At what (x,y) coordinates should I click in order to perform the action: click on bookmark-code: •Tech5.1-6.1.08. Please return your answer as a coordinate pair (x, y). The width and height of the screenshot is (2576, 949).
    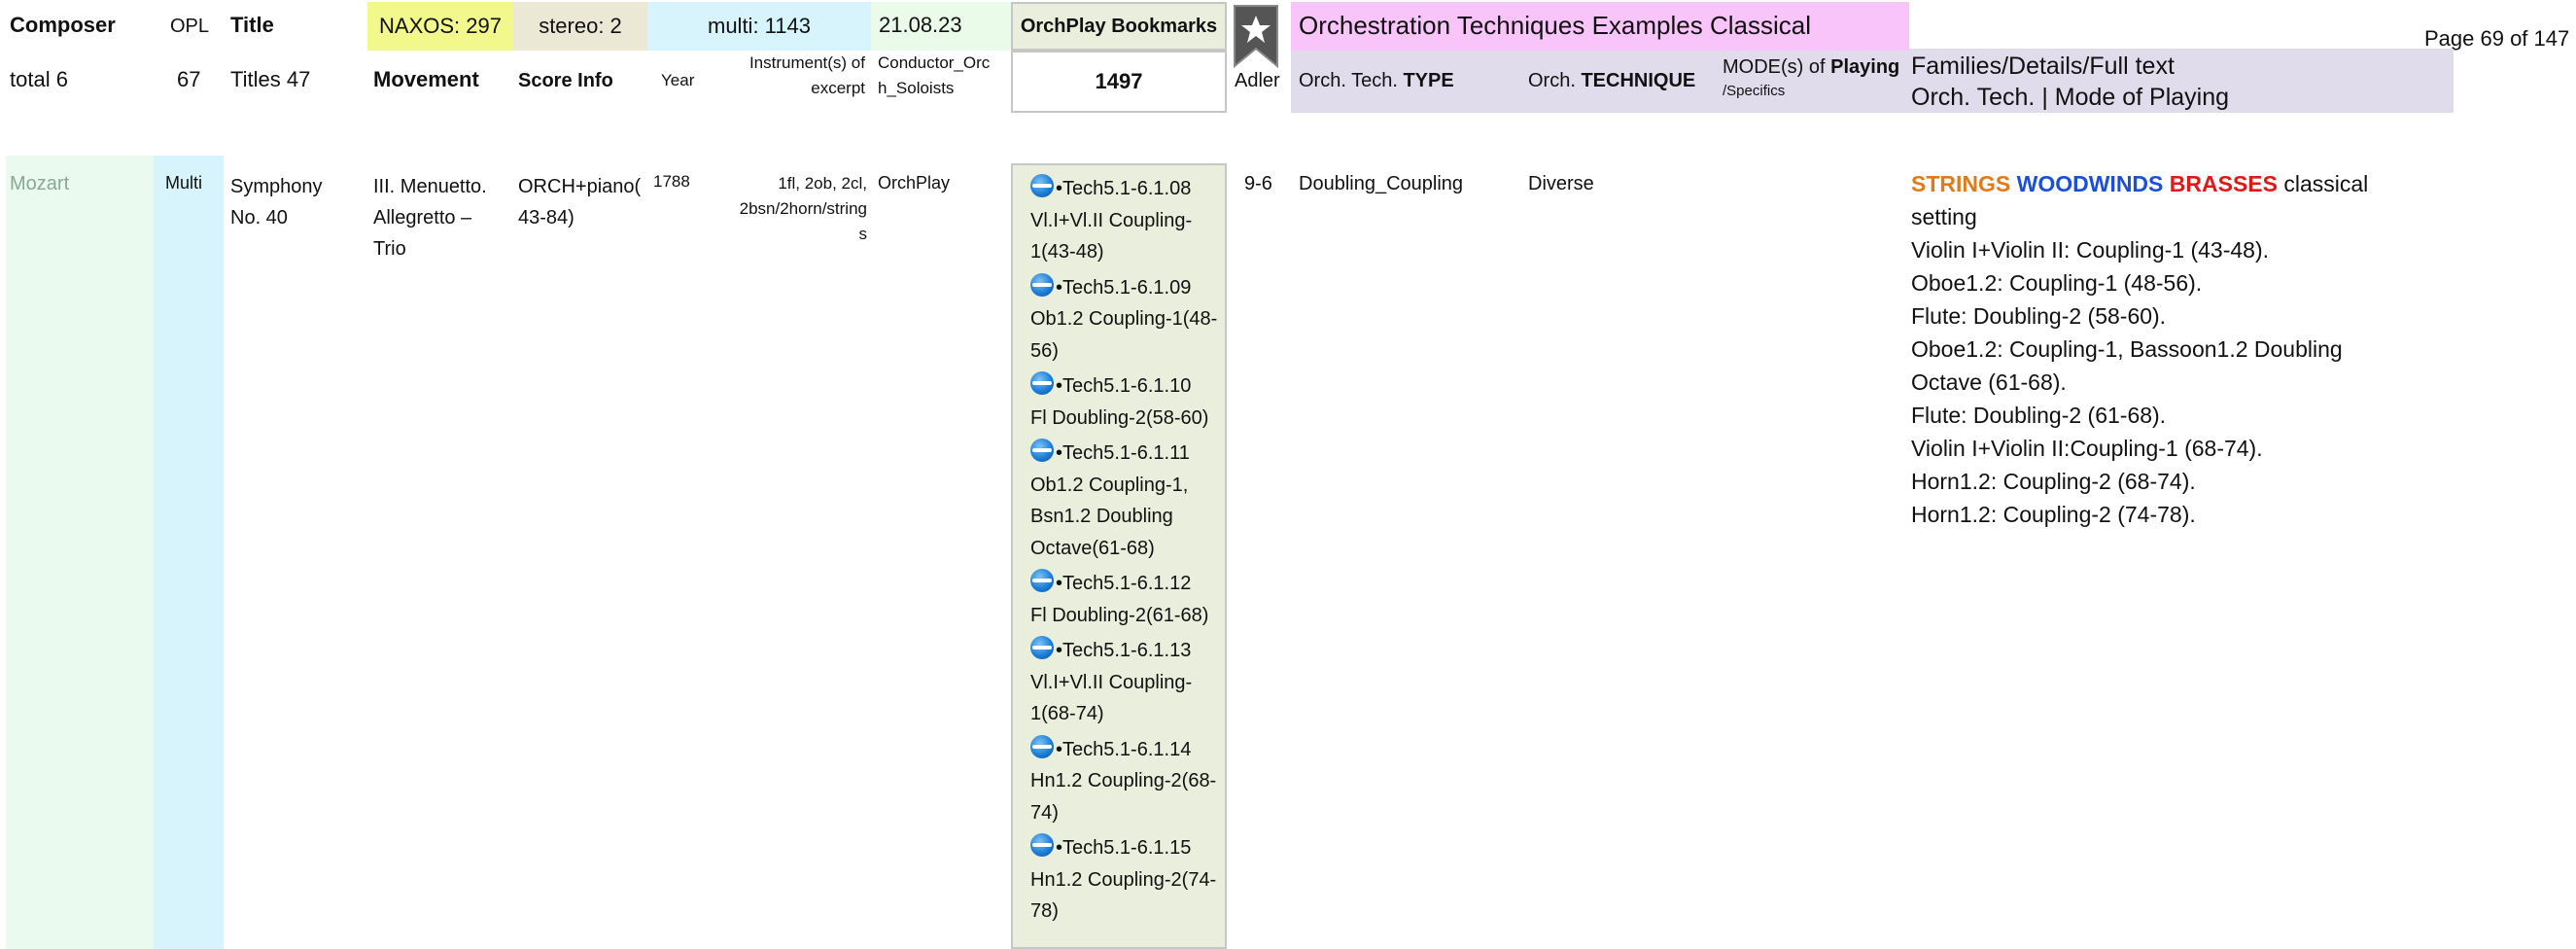
    Looking at the image, I should click on (1123, 189).